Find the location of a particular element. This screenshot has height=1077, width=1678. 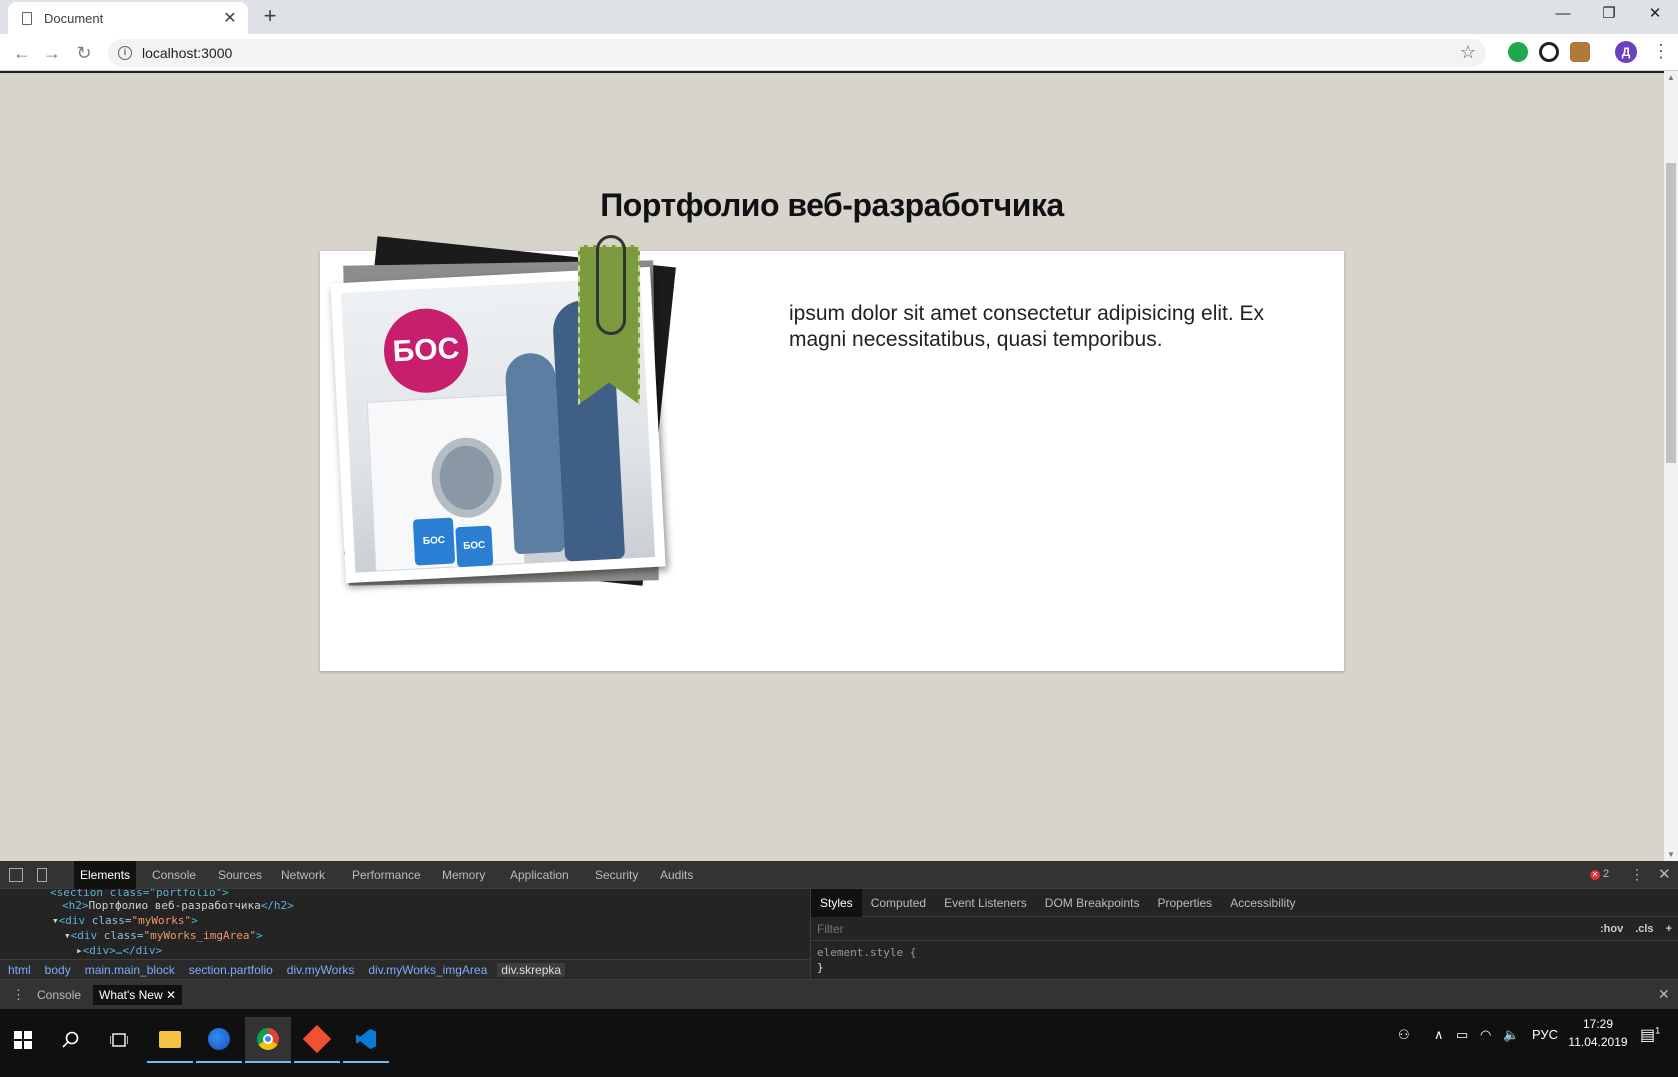

tab-styles: Styles is located at coordinates (836, 902).